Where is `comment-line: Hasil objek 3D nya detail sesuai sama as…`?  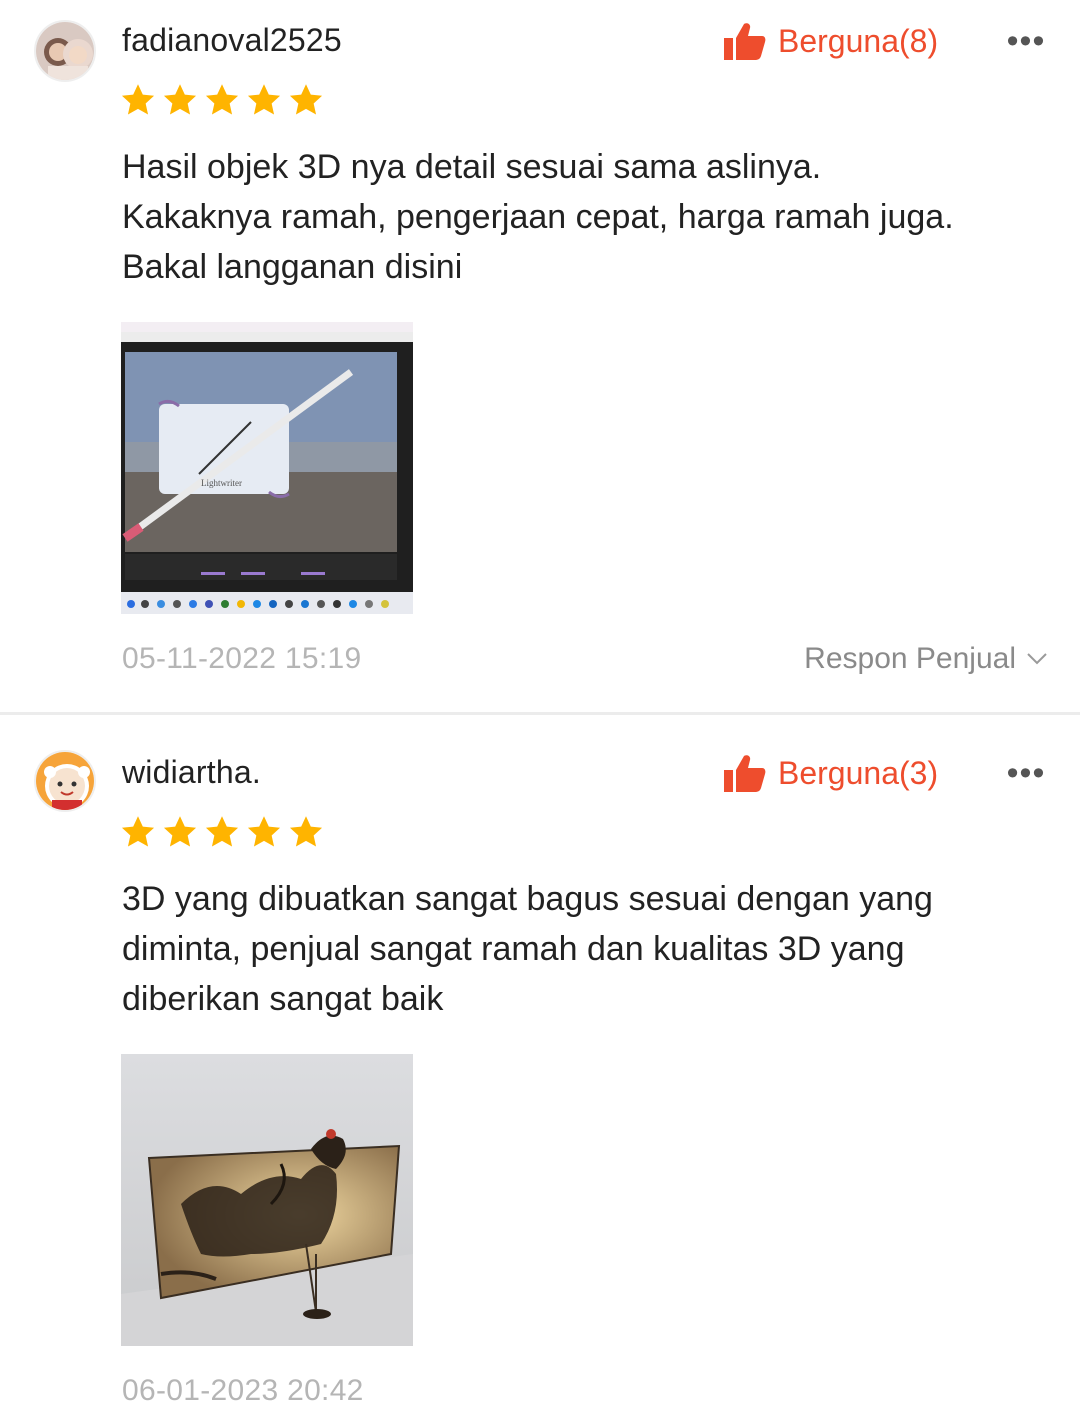
comment-line: Hasil objek 3D nya detail sesuai sama as… is located at coordinates (472, 167).